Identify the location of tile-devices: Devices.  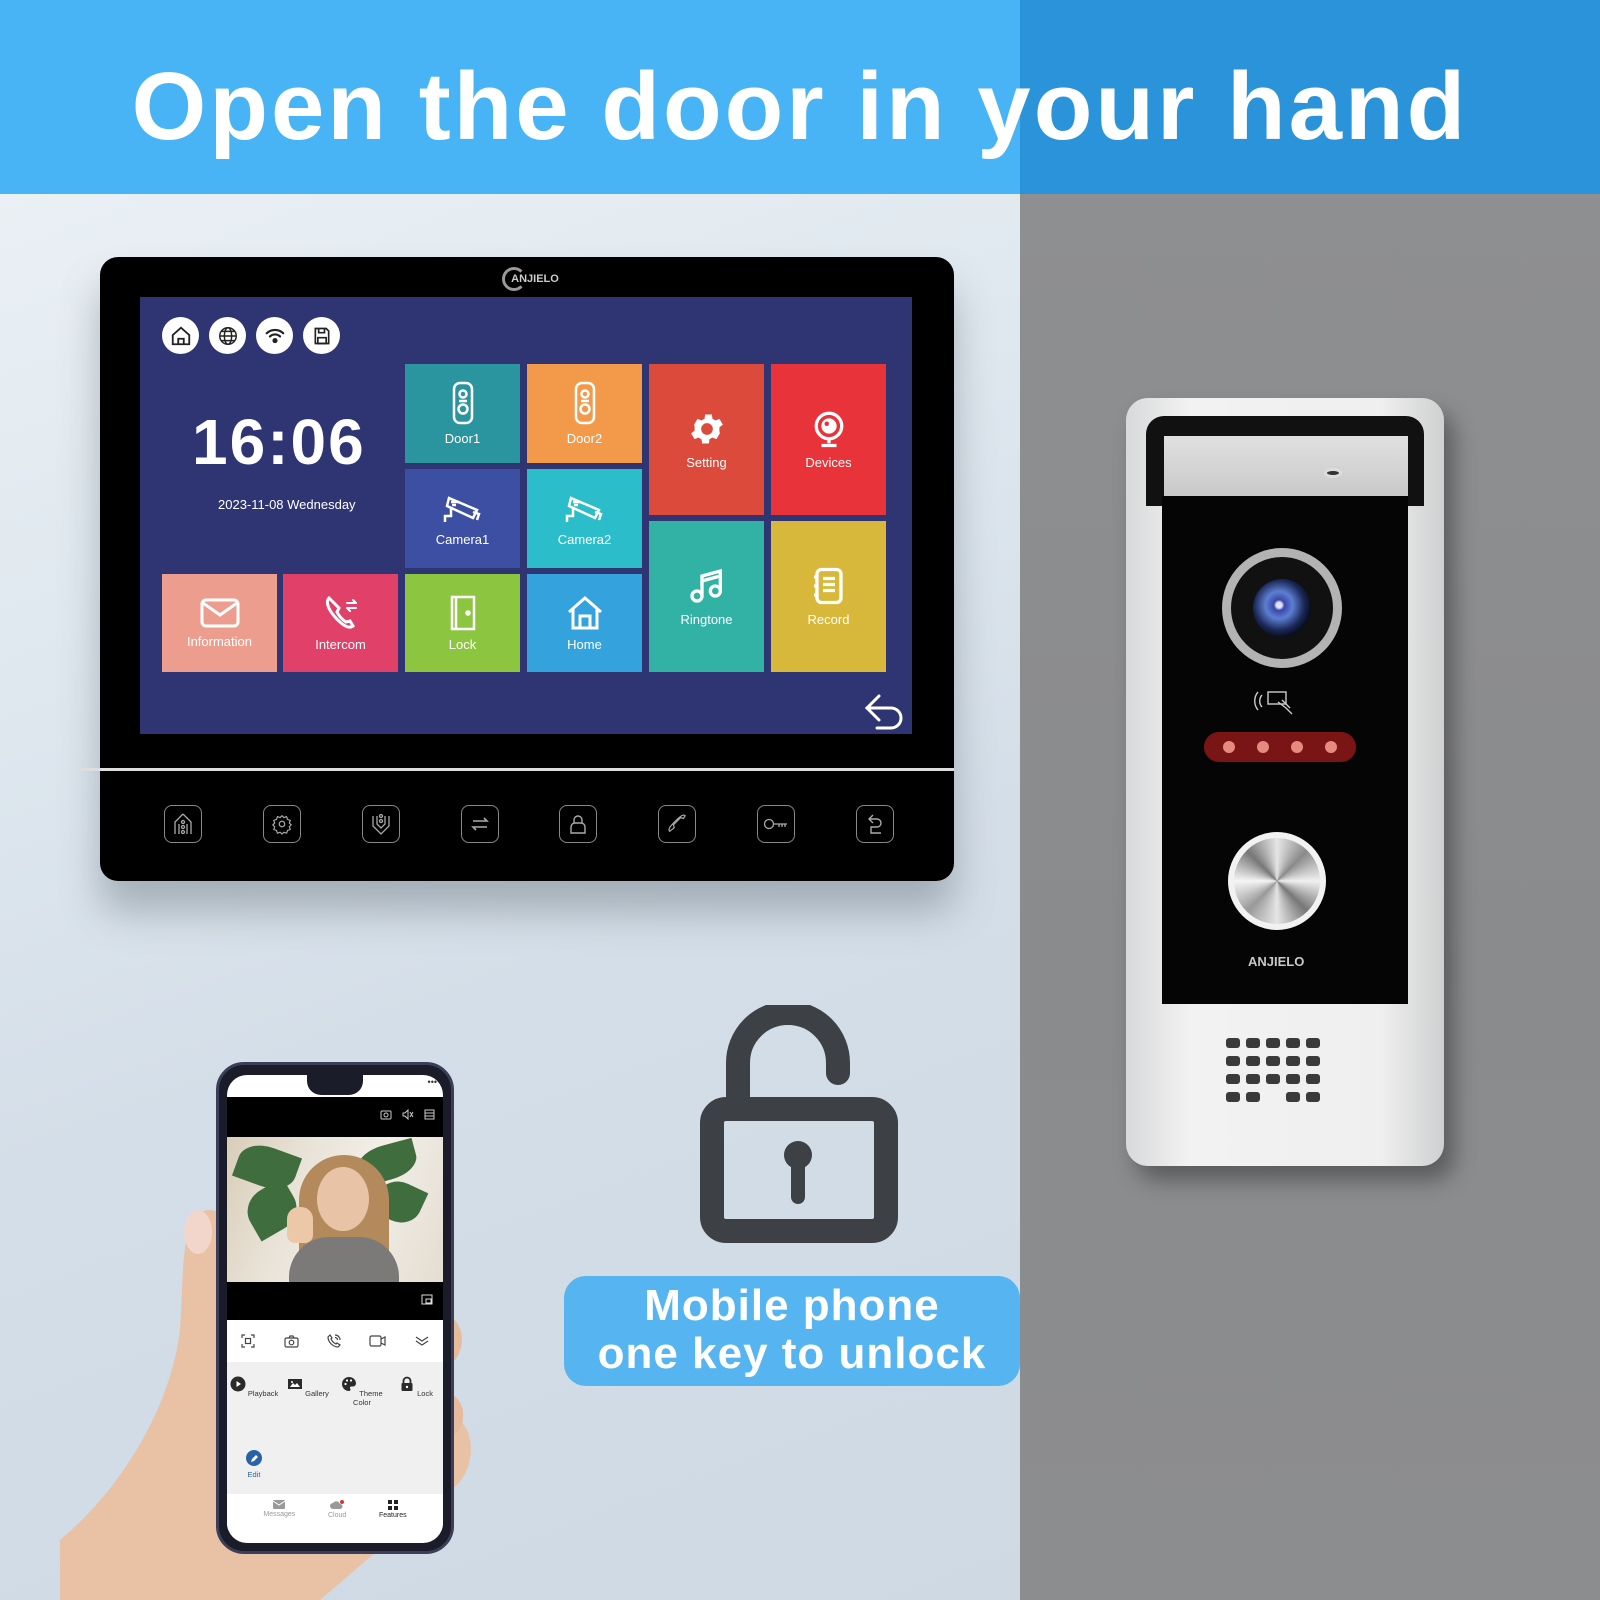
(828, 439).